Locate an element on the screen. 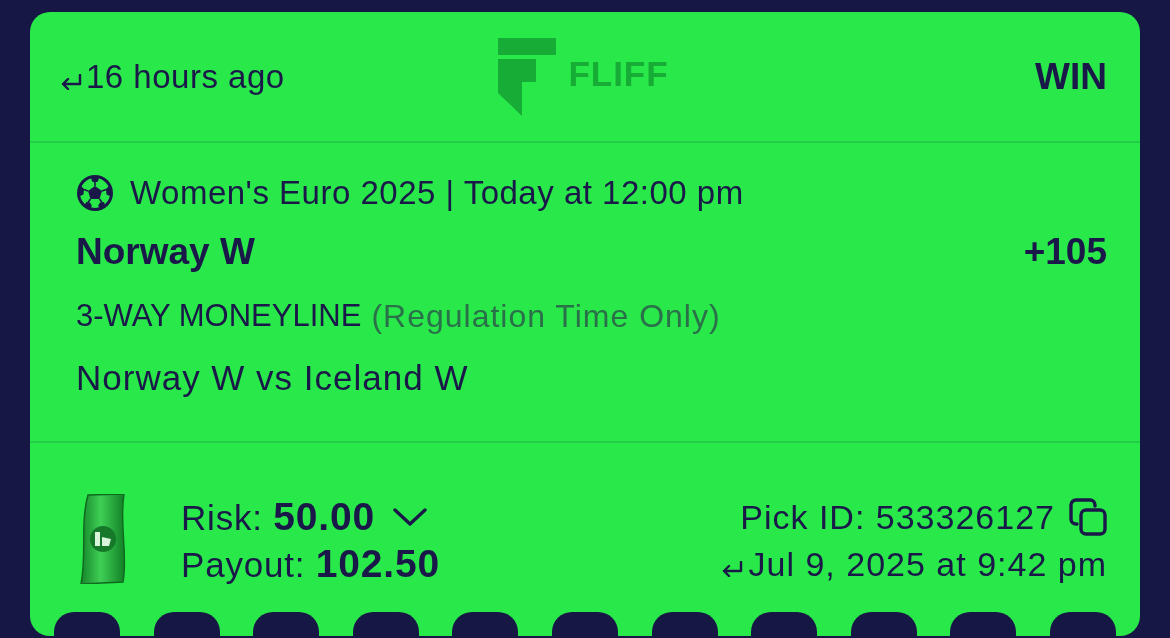  logo-icon is located at coordinates (527, 76).